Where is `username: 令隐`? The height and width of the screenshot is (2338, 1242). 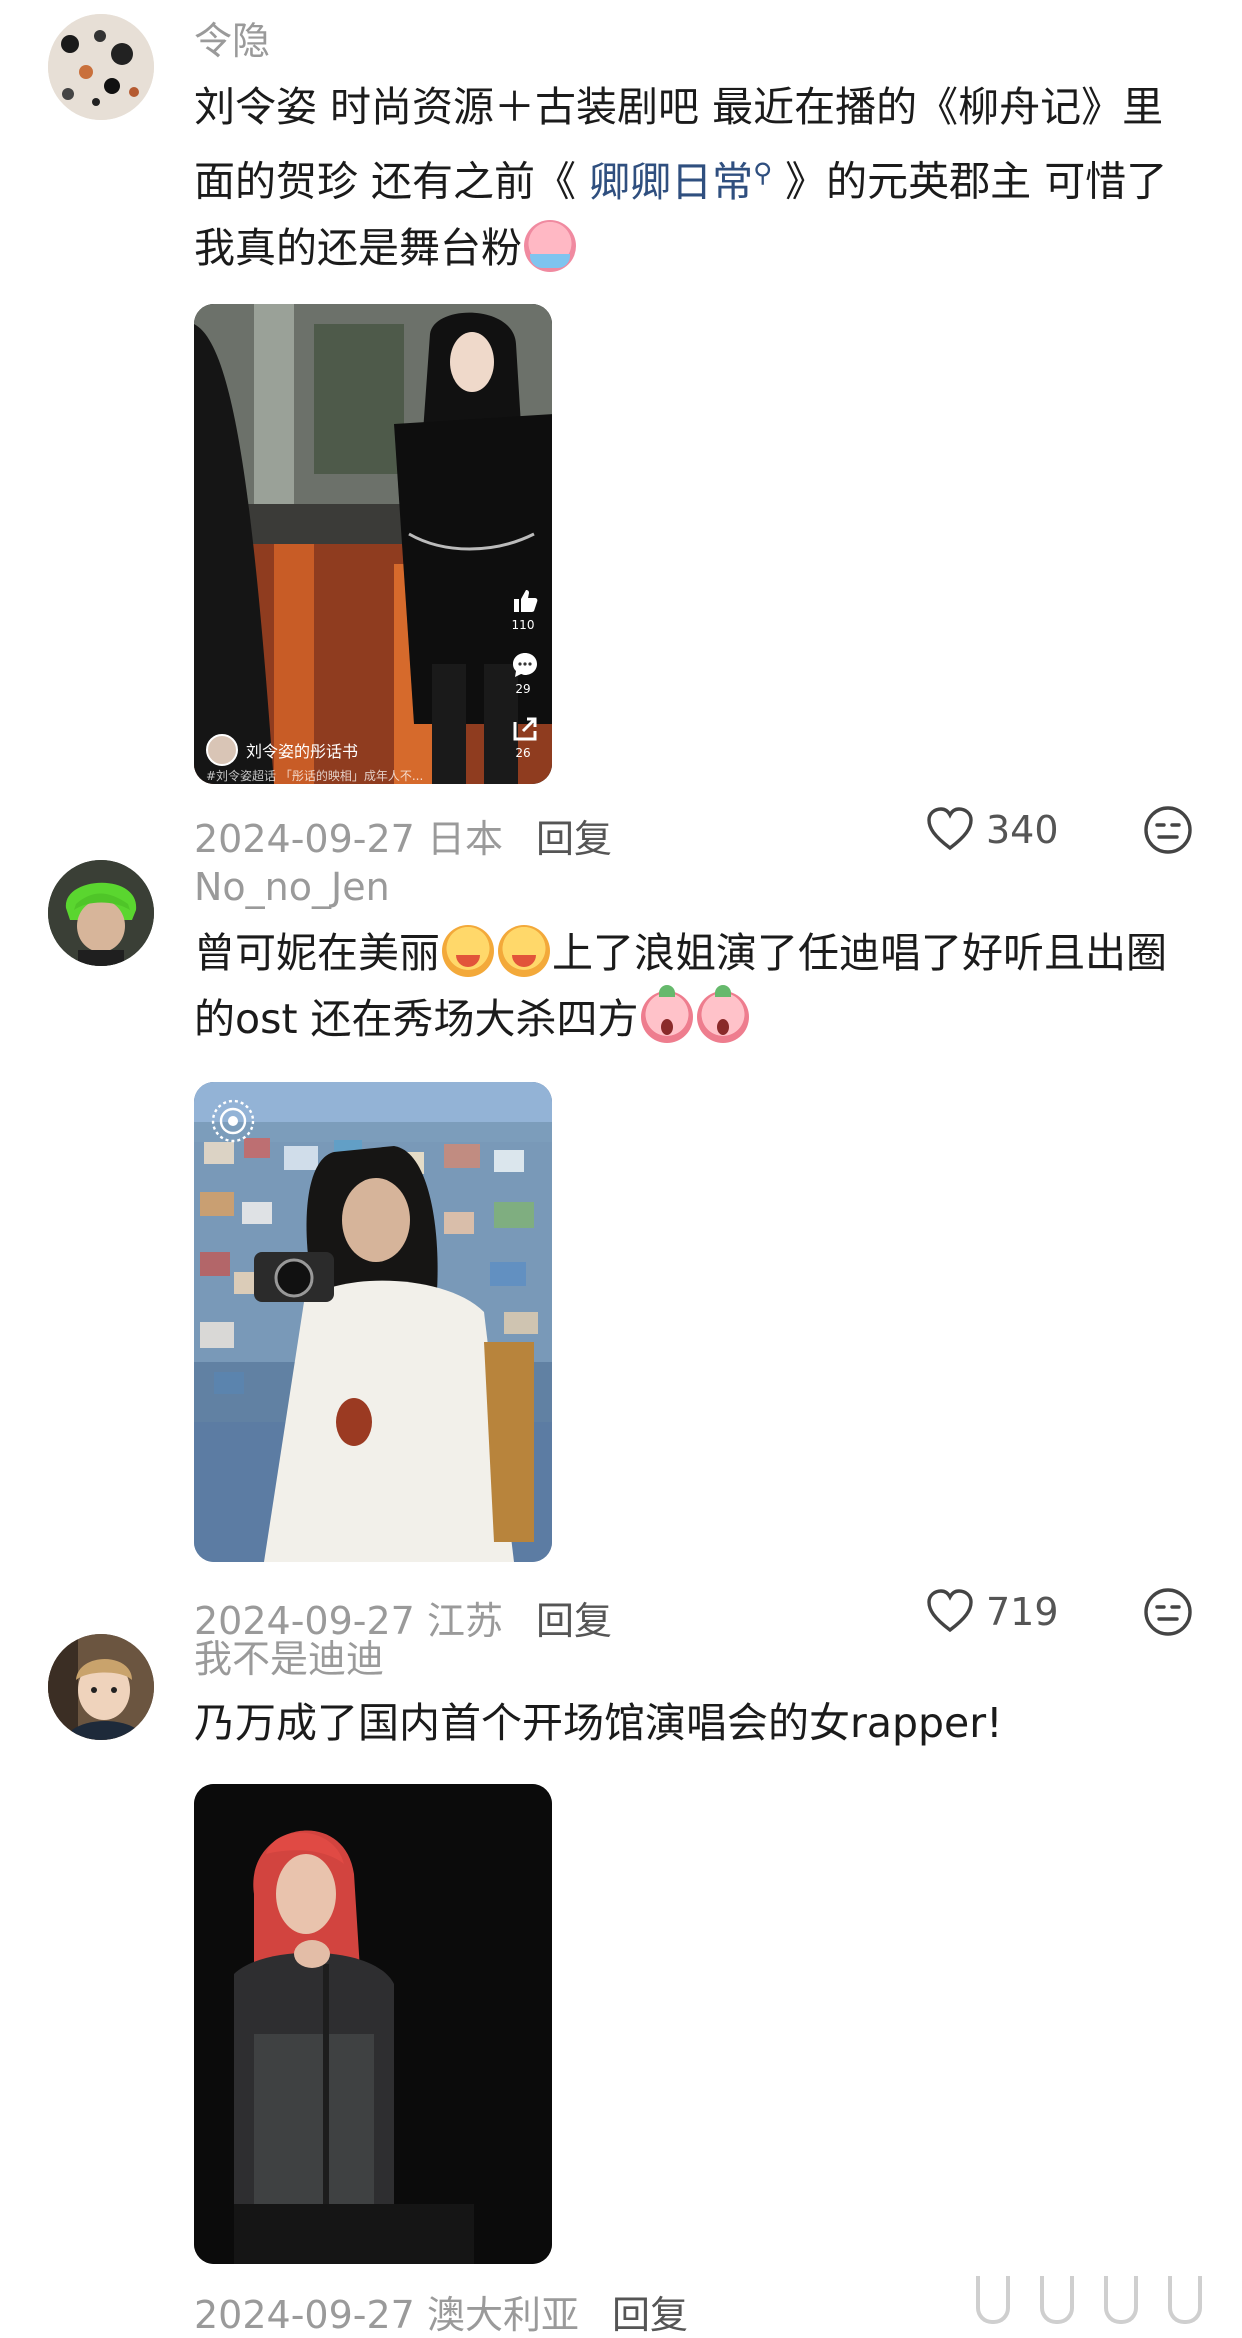 username: 令隐 is located at coordinates (232, 41).